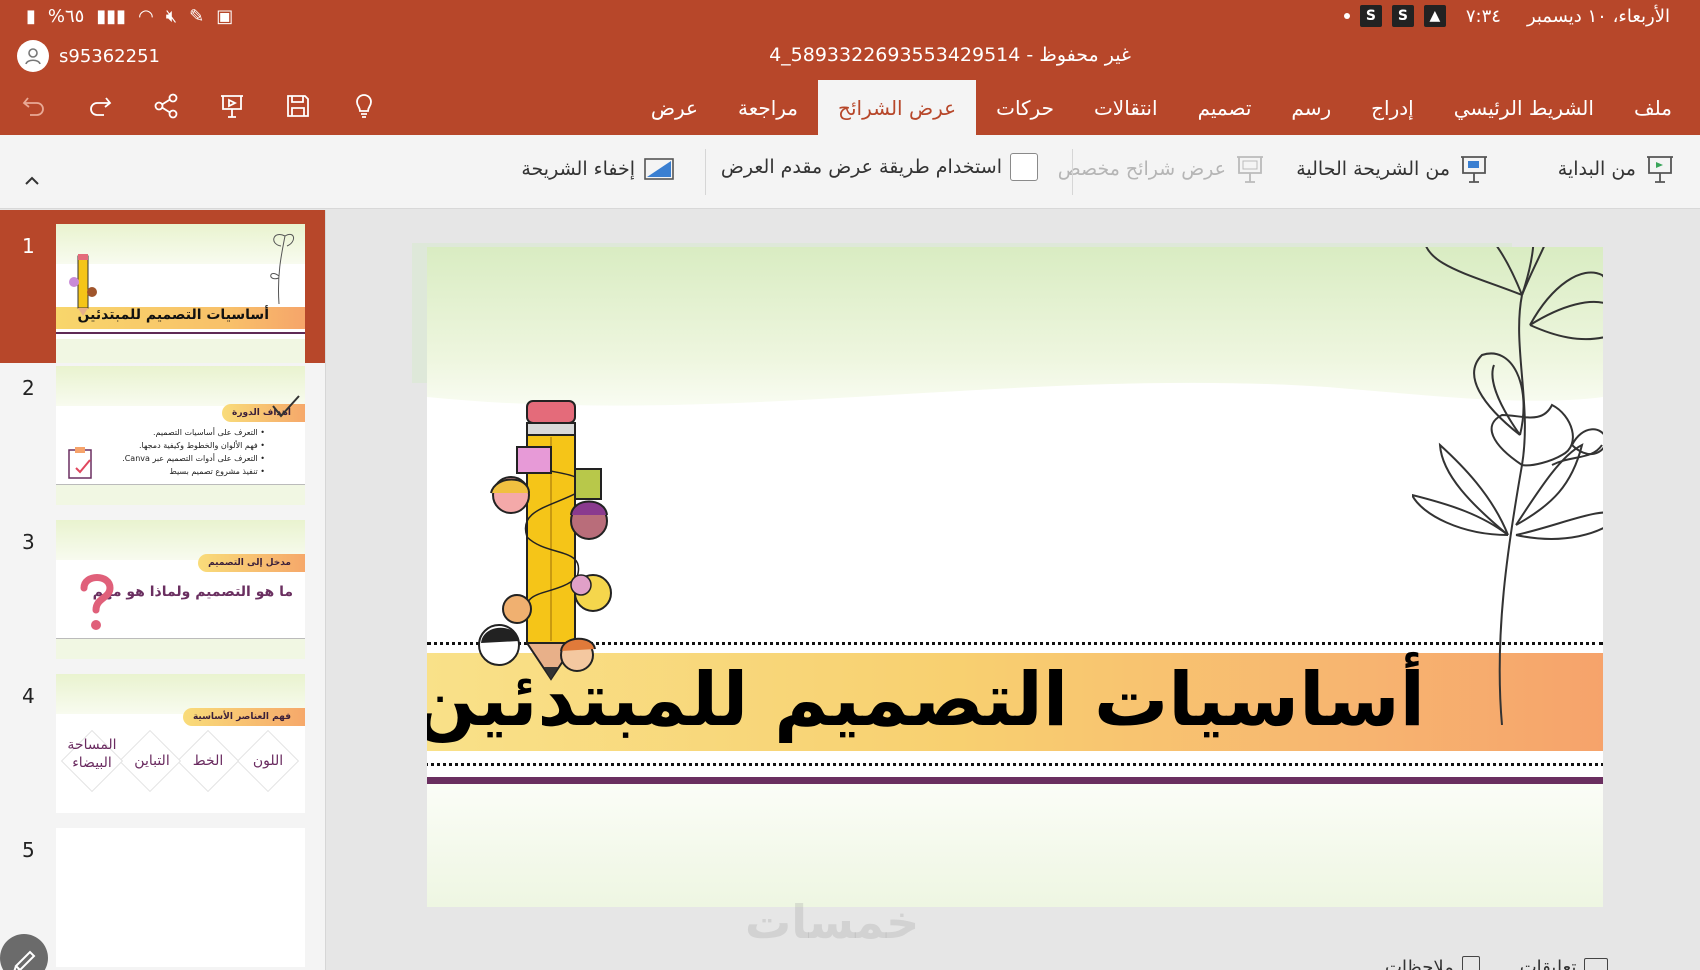 The image size is (1700, 970). Describe the element at coordinates (28, 388) in the screenshot. I see `slide-number: 2` at that location.